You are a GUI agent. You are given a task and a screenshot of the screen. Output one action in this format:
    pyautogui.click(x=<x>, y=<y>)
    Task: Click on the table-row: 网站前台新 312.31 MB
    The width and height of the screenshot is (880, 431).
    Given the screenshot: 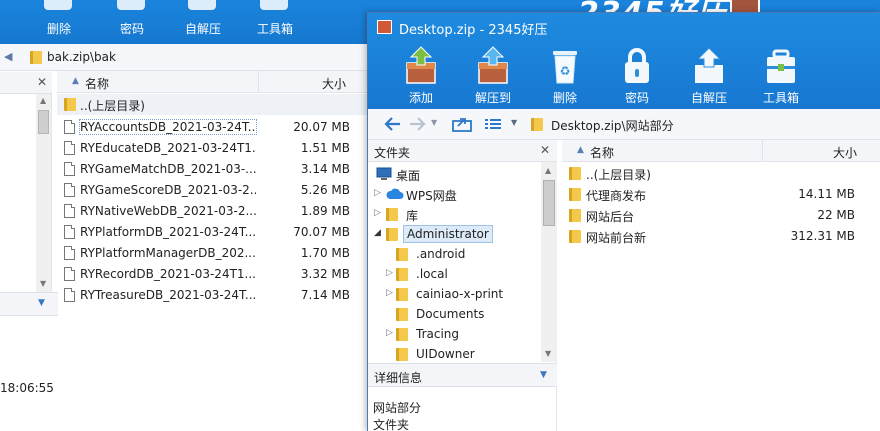 What is the action you would take?
    pyautogui.click(x=721, y=236)
    